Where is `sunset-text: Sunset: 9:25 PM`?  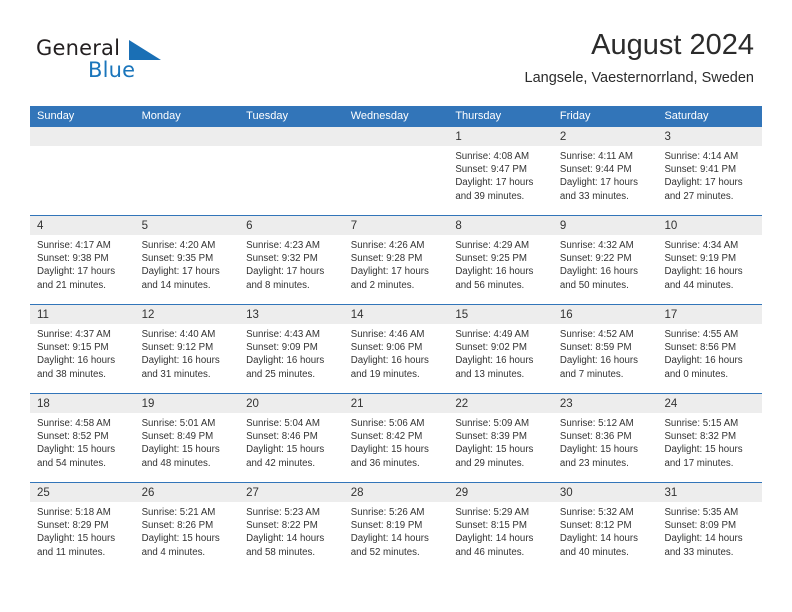 sunset-text: Sunset: 9:25 PM is located at coordinates (491, 259).